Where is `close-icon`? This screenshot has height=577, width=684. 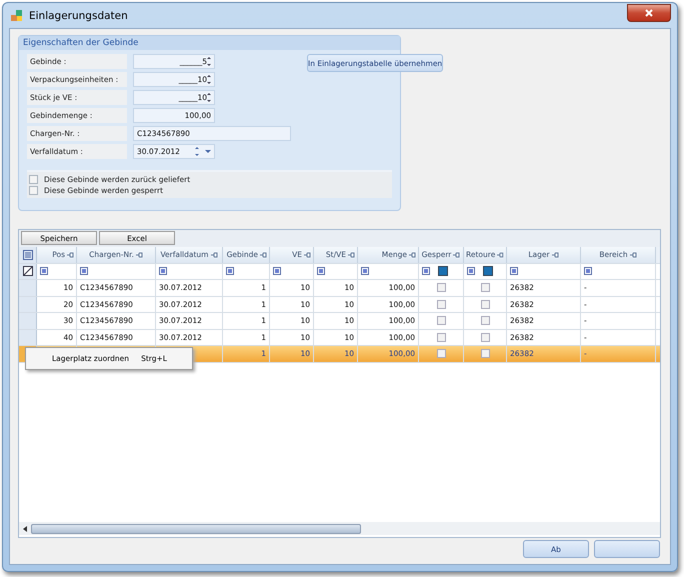
close-icon is located at coordinates (649, 12).